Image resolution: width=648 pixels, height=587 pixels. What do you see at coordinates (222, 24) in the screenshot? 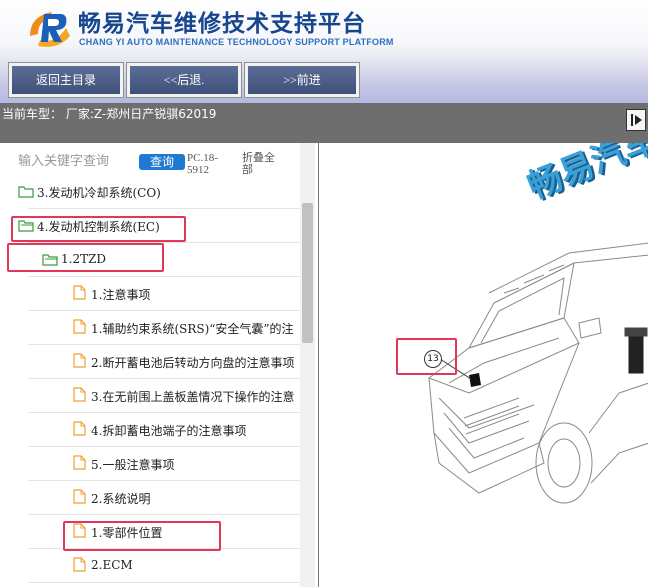
I see `app-title: 畅易汽车维修技术支持平台` at bounding box center [222, 24].